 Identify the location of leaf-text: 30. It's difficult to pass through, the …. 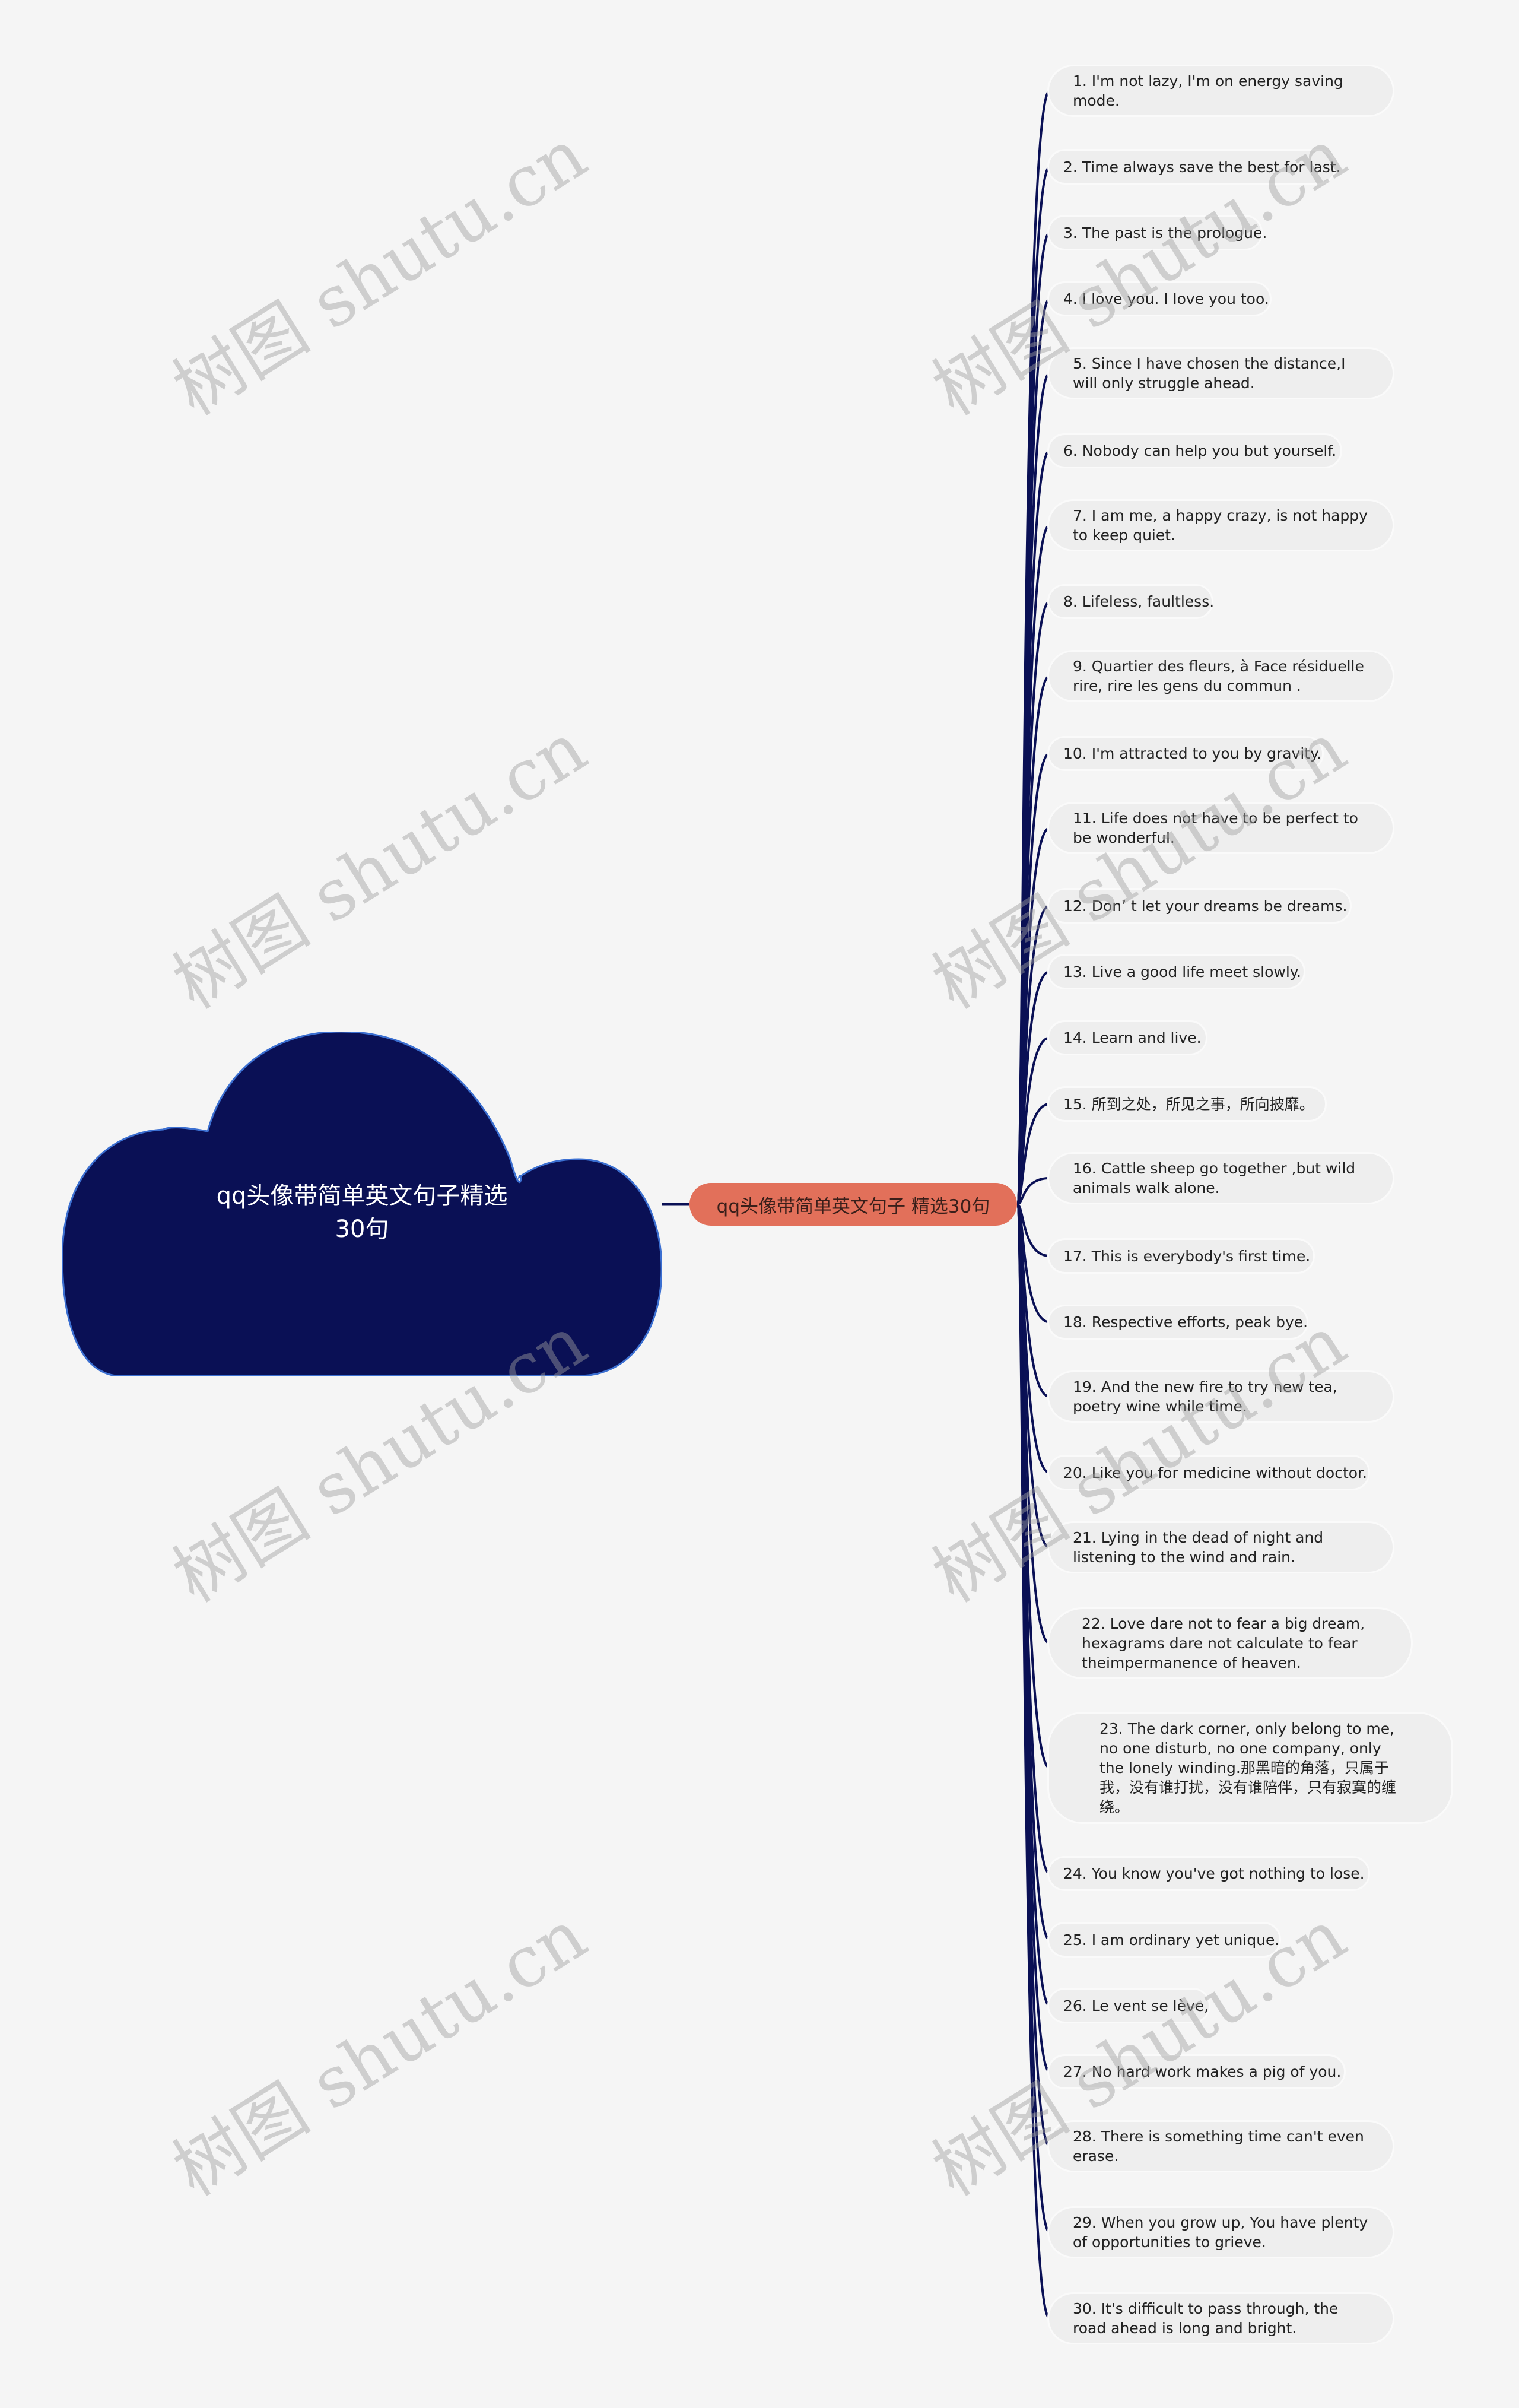
(1206, 2318).